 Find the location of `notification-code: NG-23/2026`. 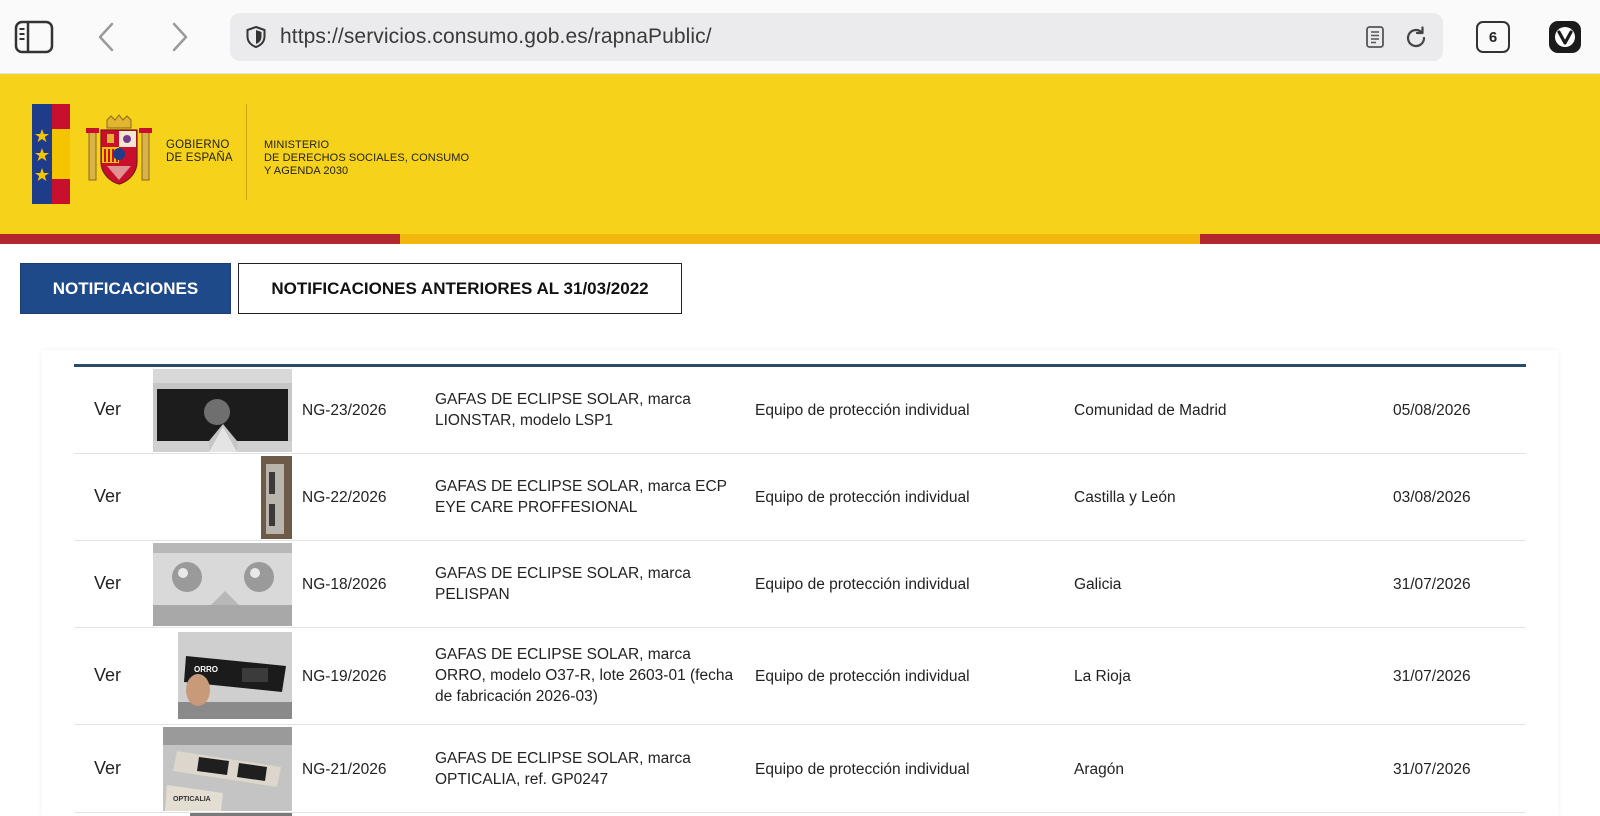

notification-code: NG-23/2026 is located at coordinates (344, 410).